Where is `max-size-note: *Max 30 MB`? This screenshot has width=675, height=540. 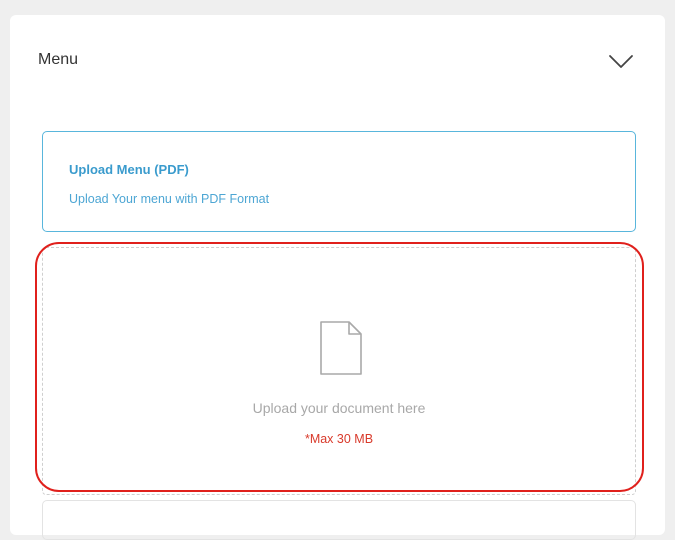 max-size-note: *Max 30 MB is located at coordinates (339, 439).